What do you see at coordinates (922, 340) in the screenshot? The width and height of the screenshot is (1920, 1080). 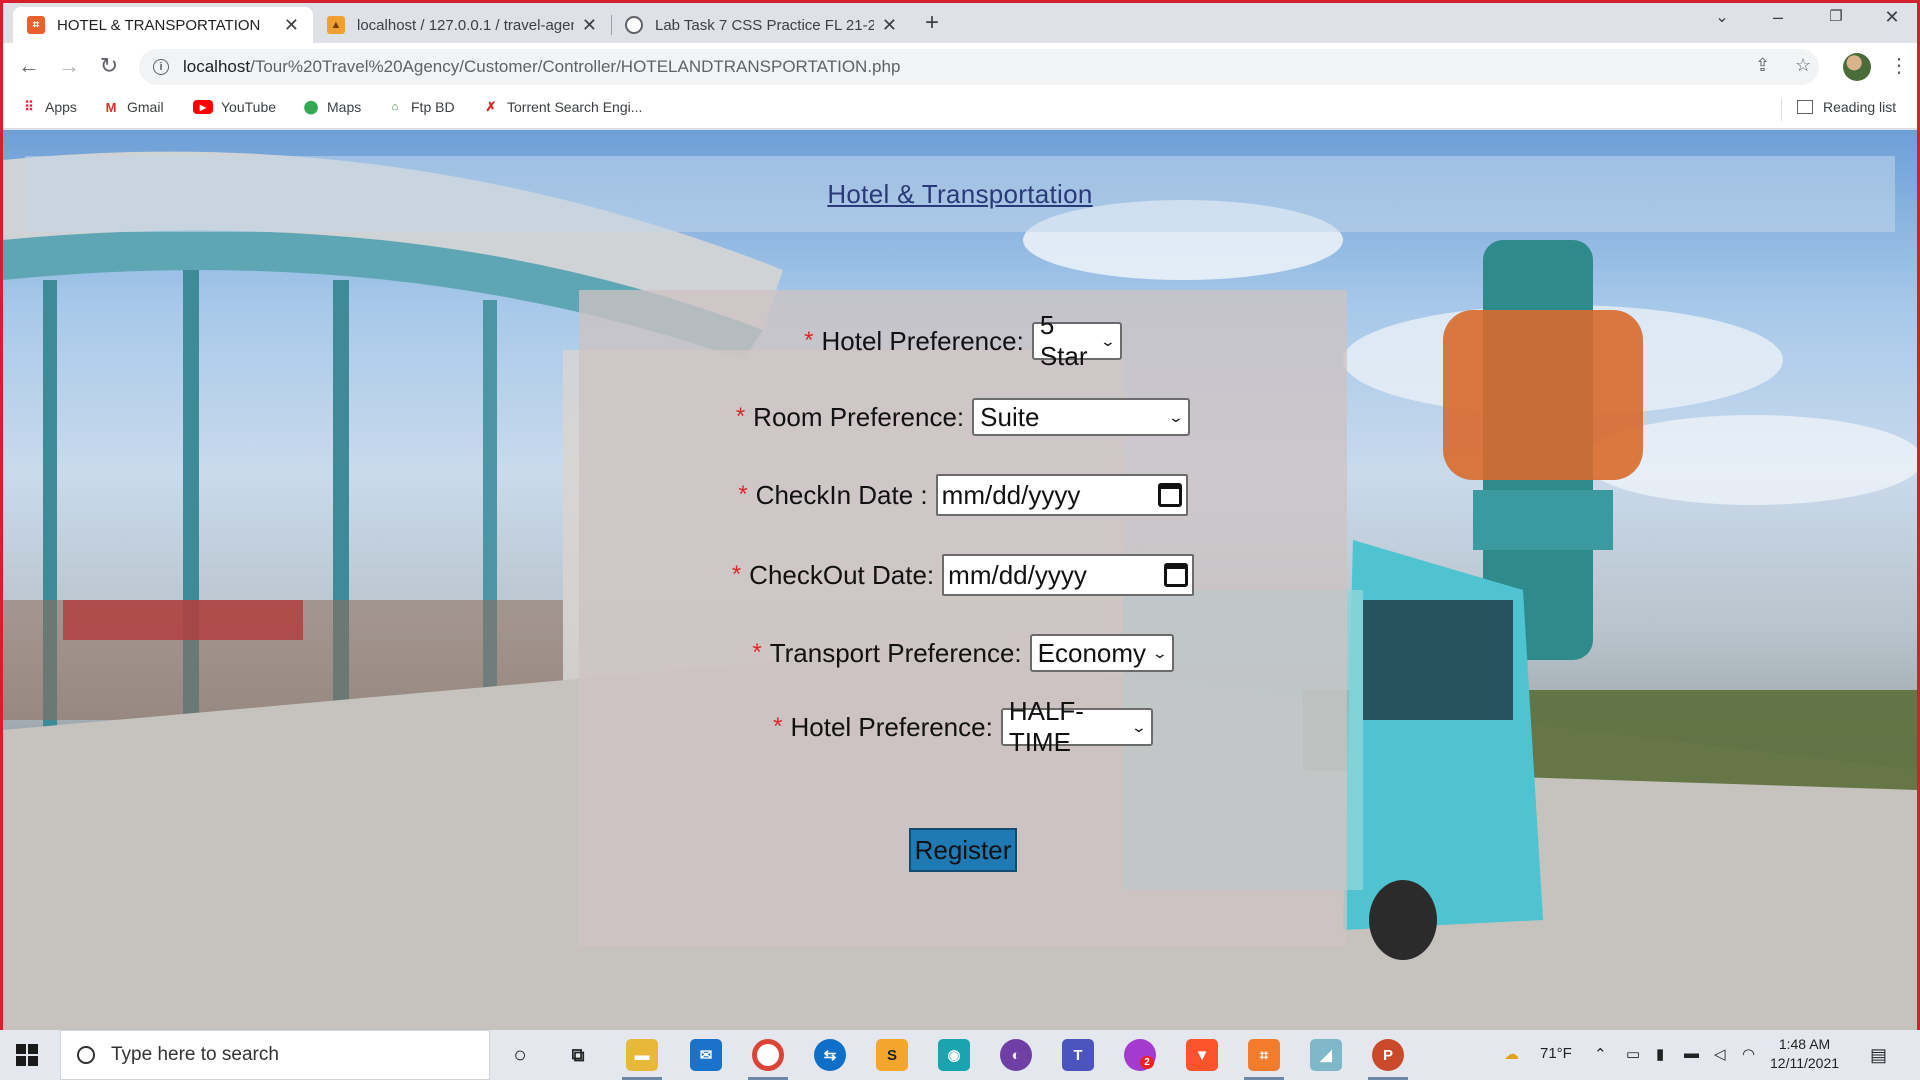 I see `hotel-preference-label: Hotel Preference:` at bounding box center [922, 340].